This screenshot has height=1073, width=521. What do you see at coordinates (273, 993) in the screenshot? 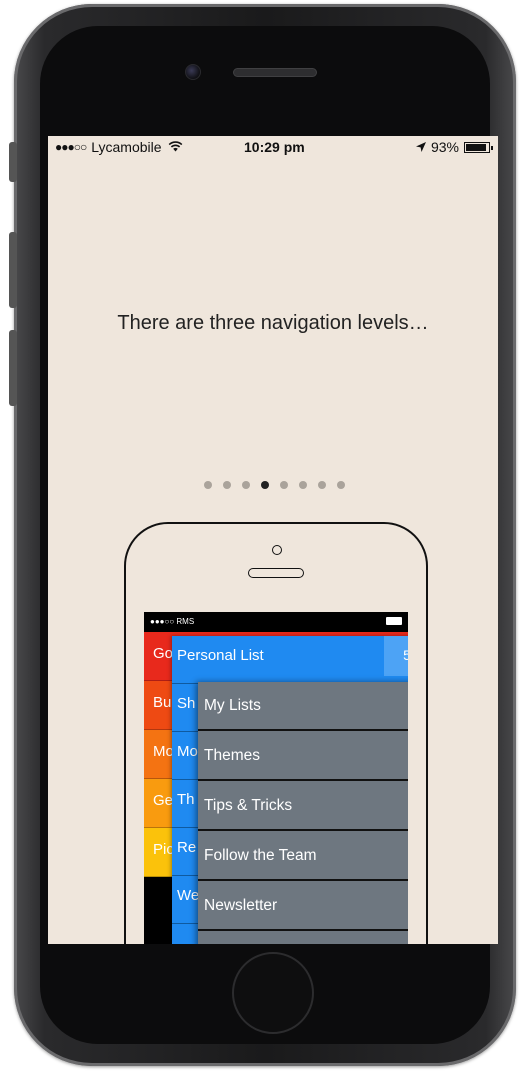
I see `home-button` at bounding box center [273, 993].